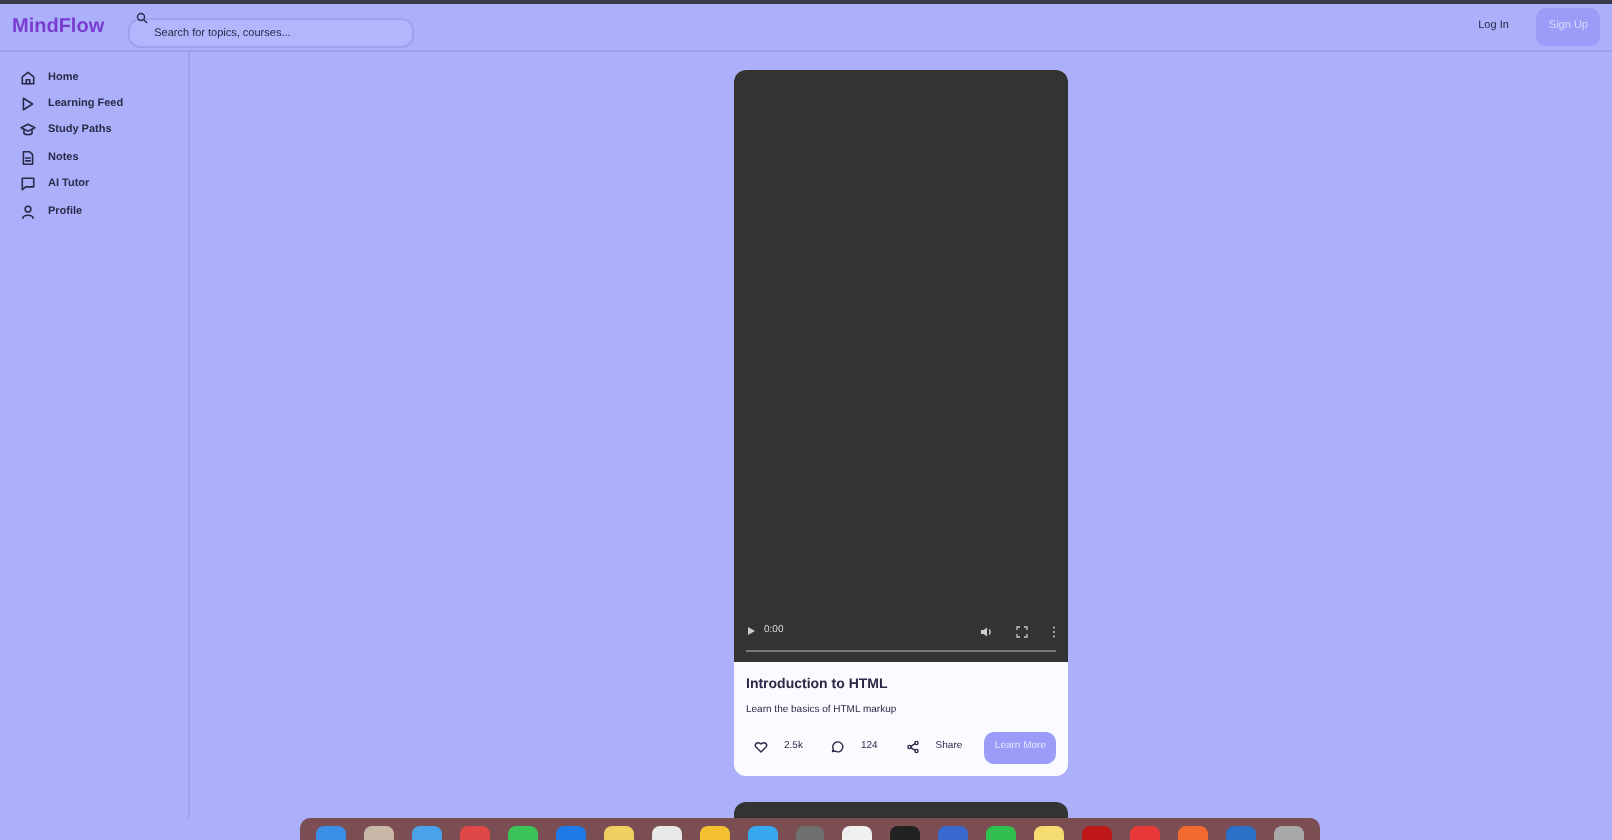 Image resolution: width=1612 pixels, height=840 pixels. What do you see at coordinates (986, 631) in the screenshot?
I see `volume-icon` at bounding box center [986, 631].